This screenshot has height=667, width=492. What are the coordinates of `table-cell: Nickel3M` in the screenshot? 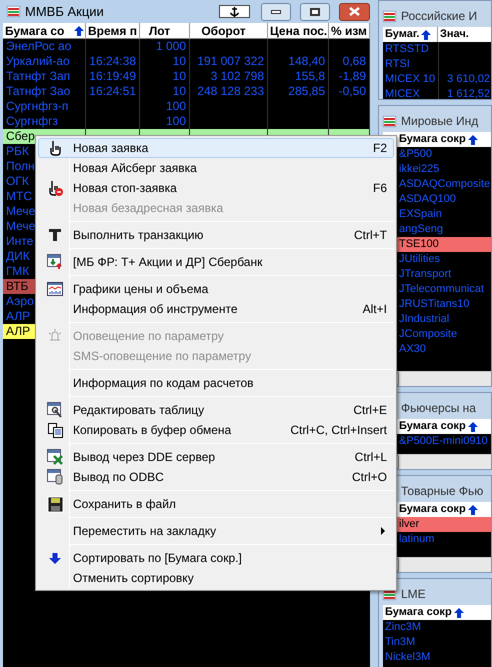 It's located at (407, 657).